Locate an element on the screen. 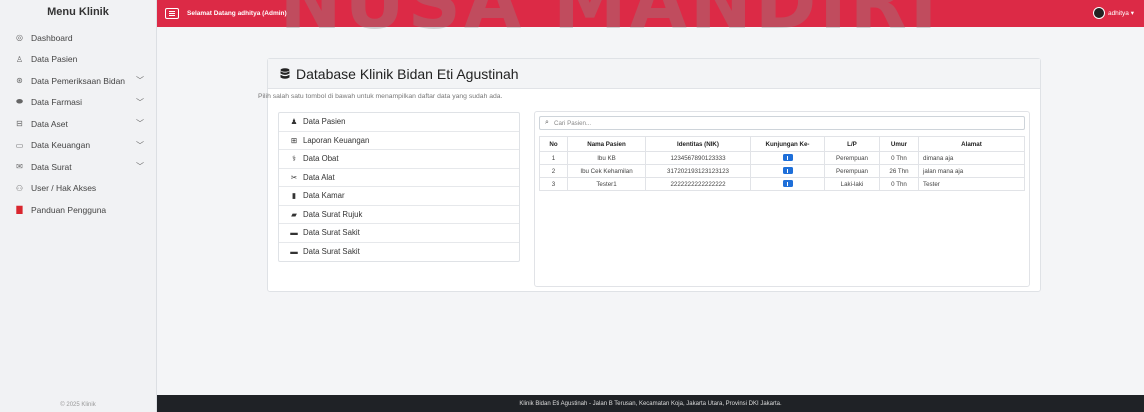 The image size is (1144, 412). wallet-icon: ▭ is located at coordinates (19, 145).